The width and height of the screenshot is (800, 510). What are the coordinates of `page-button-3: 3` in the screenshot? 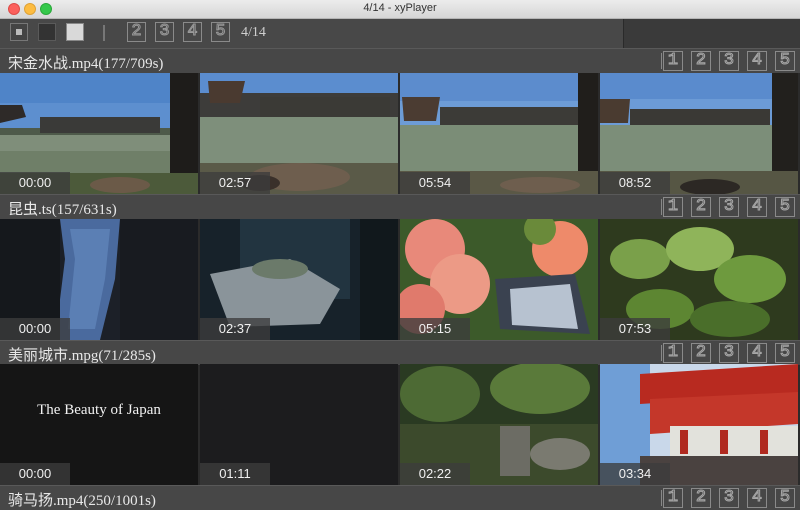 It's located at (164, 32).